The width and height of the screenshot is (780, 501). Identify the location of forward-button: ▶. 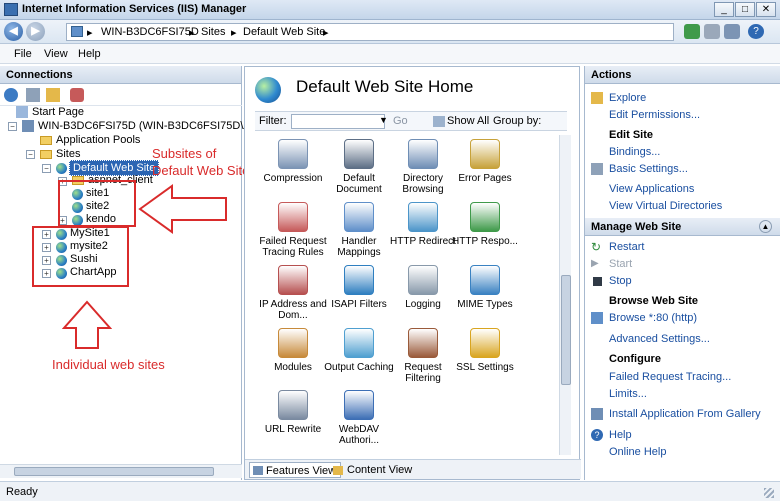
(35, 31).